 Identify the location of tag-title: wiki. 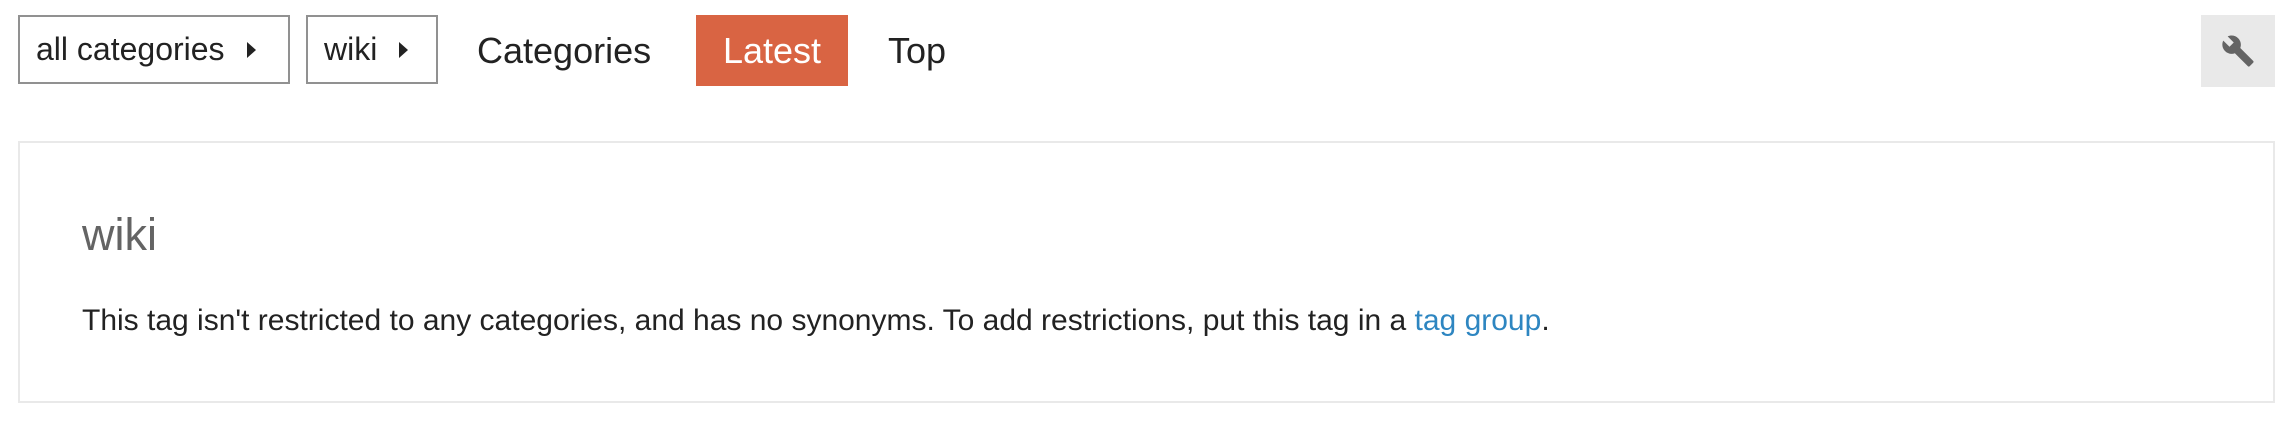
(119, 234).